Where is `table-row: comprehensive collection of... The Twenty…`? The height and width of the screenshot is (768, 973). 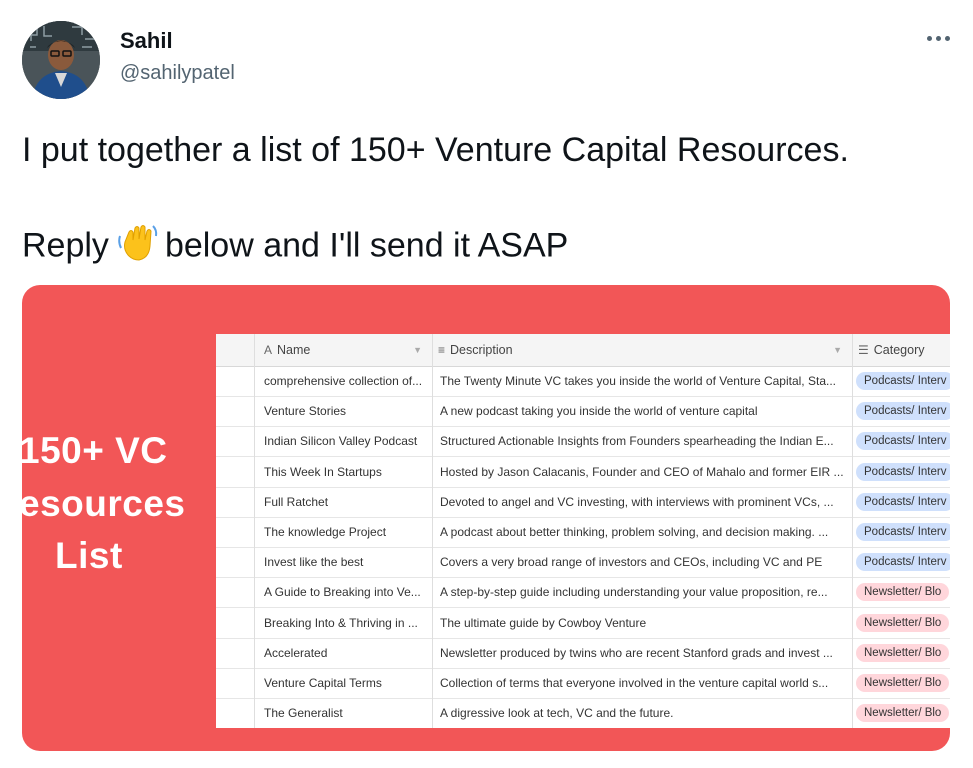 table-row: comprehensive collection of... The Twenty… is located at coordinates (583, 381).